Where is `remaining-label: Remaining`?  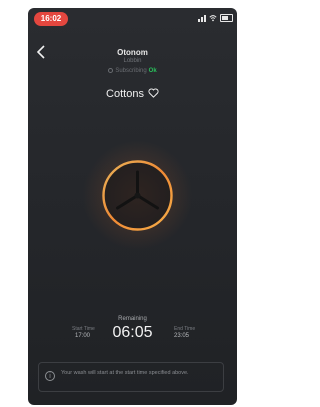 remaining-label: Remaining is located at coordinates (132, 319).